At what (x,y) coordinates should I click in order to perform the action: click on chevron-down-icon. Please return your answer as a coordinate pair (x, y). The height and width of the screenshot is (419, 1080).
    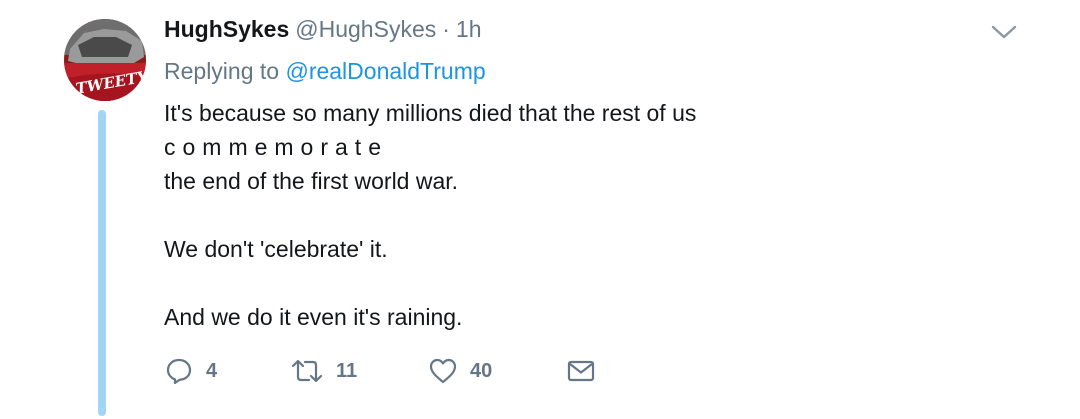
    Looking at the image, I should click on (1004, 32).